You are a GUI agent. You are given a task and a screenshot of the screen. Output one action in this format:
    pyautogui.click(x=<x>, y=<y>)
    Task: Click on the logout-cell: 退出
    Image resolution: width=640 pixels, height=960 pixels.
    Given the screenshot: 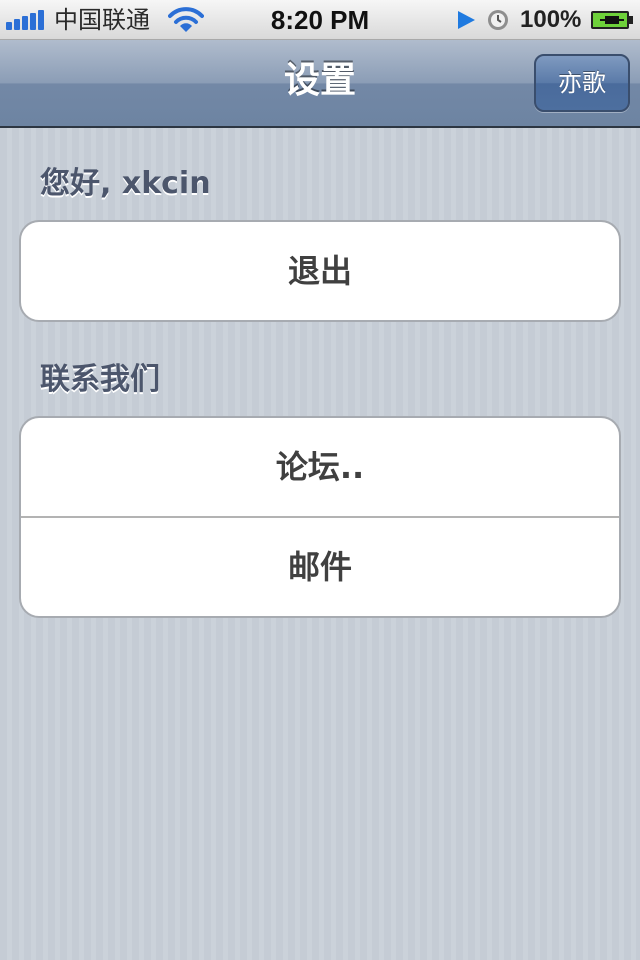 What is the action you would take?
    pyautogui.click(x=320, y=271)
    